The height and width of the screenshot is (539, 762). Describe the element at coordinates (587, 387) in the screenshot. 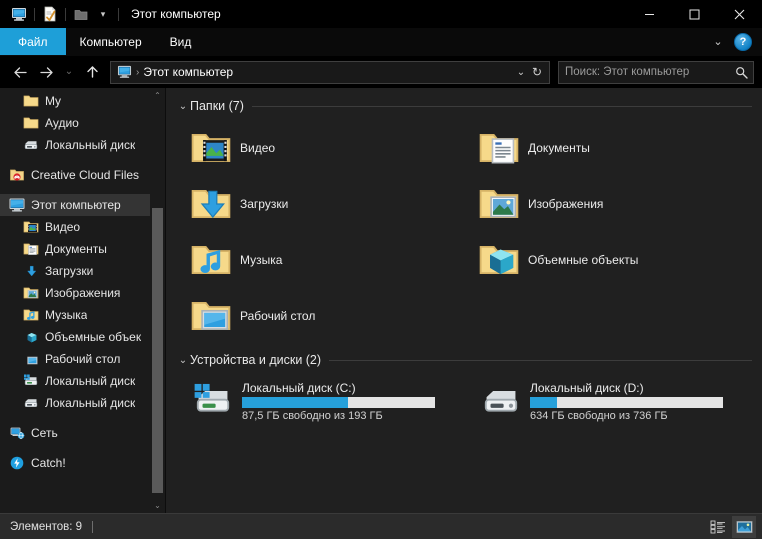

I see `drive-name: Локальный диск (D:)` at that location.